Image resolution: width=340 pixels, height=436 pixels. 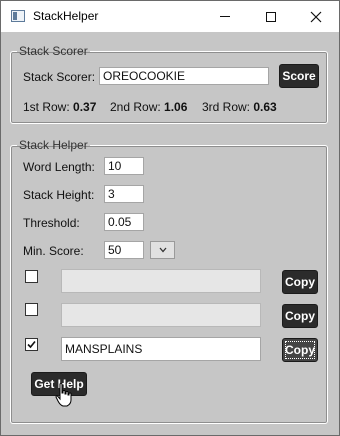 I want to click on row3-score: 3rd Row: 0.63, so click(x=239, y=107).